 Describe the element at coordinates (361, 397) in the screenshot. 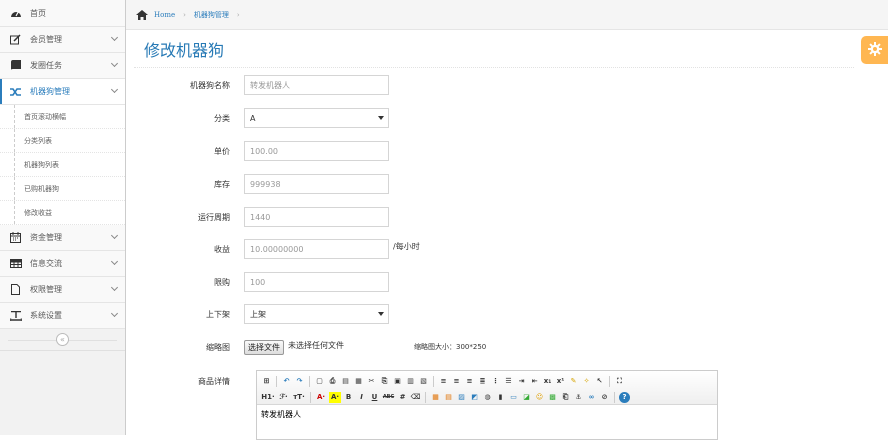

I see `italic-button: I` at that location.